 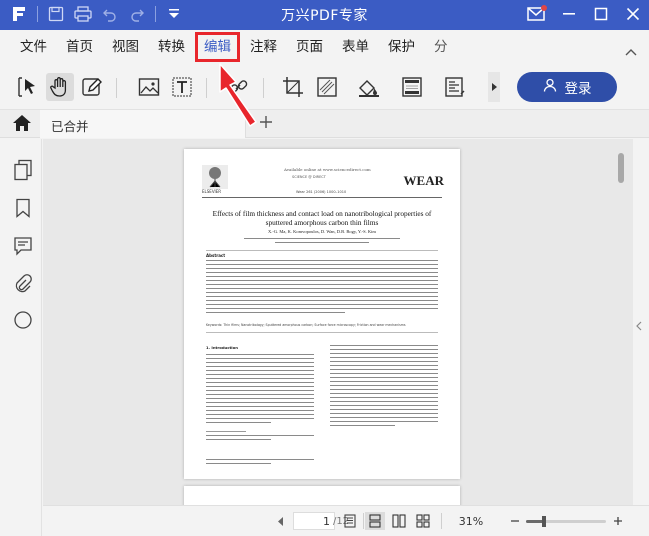 I want to click on left-sidebar, so click(x=21, y=337).